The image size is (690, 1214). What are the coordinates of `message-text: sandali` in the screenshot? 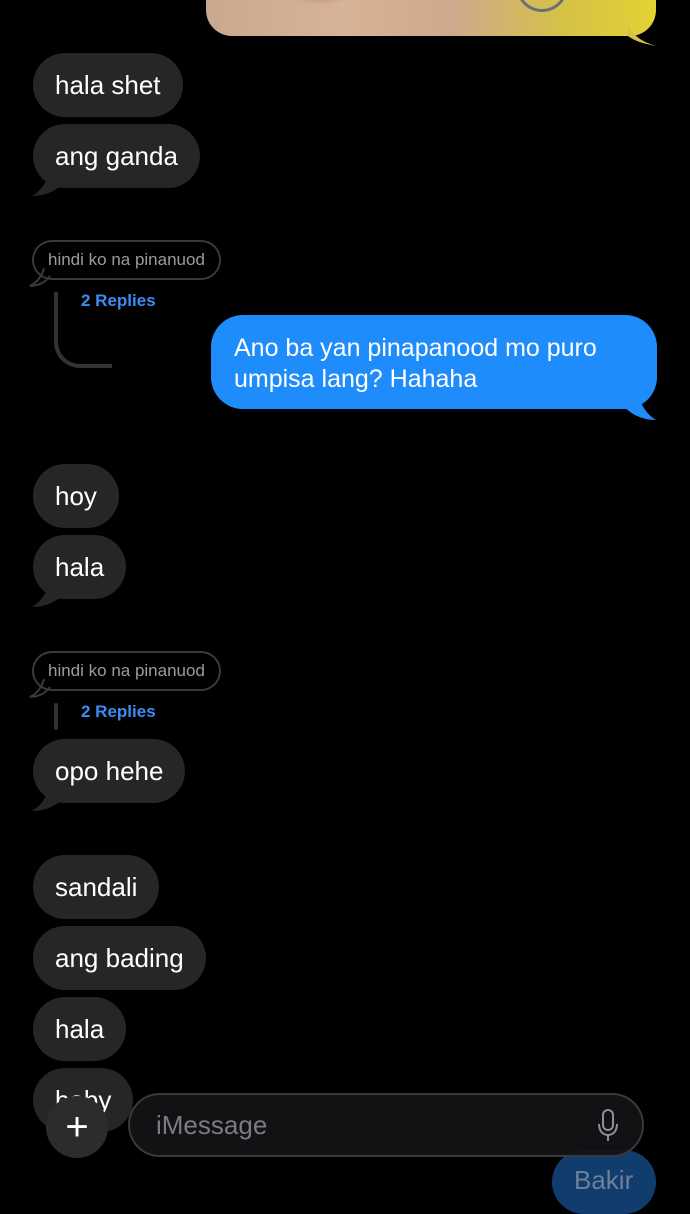 It's located at (96, 887).